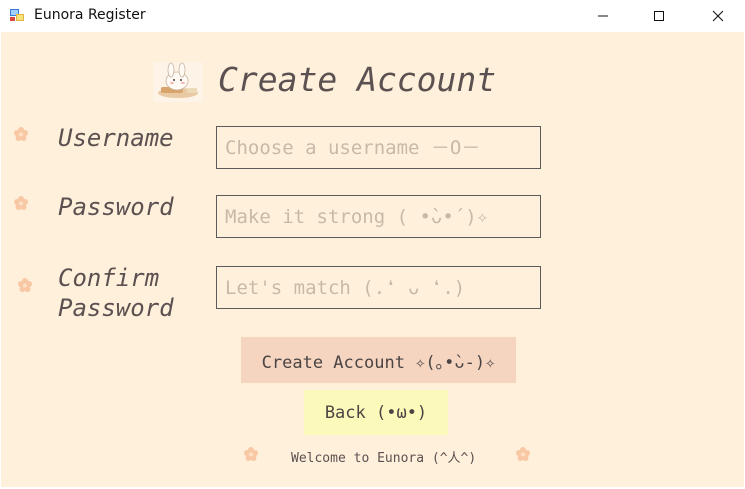  I want to click on title-bar: Eunora Register, so click(372, 16).